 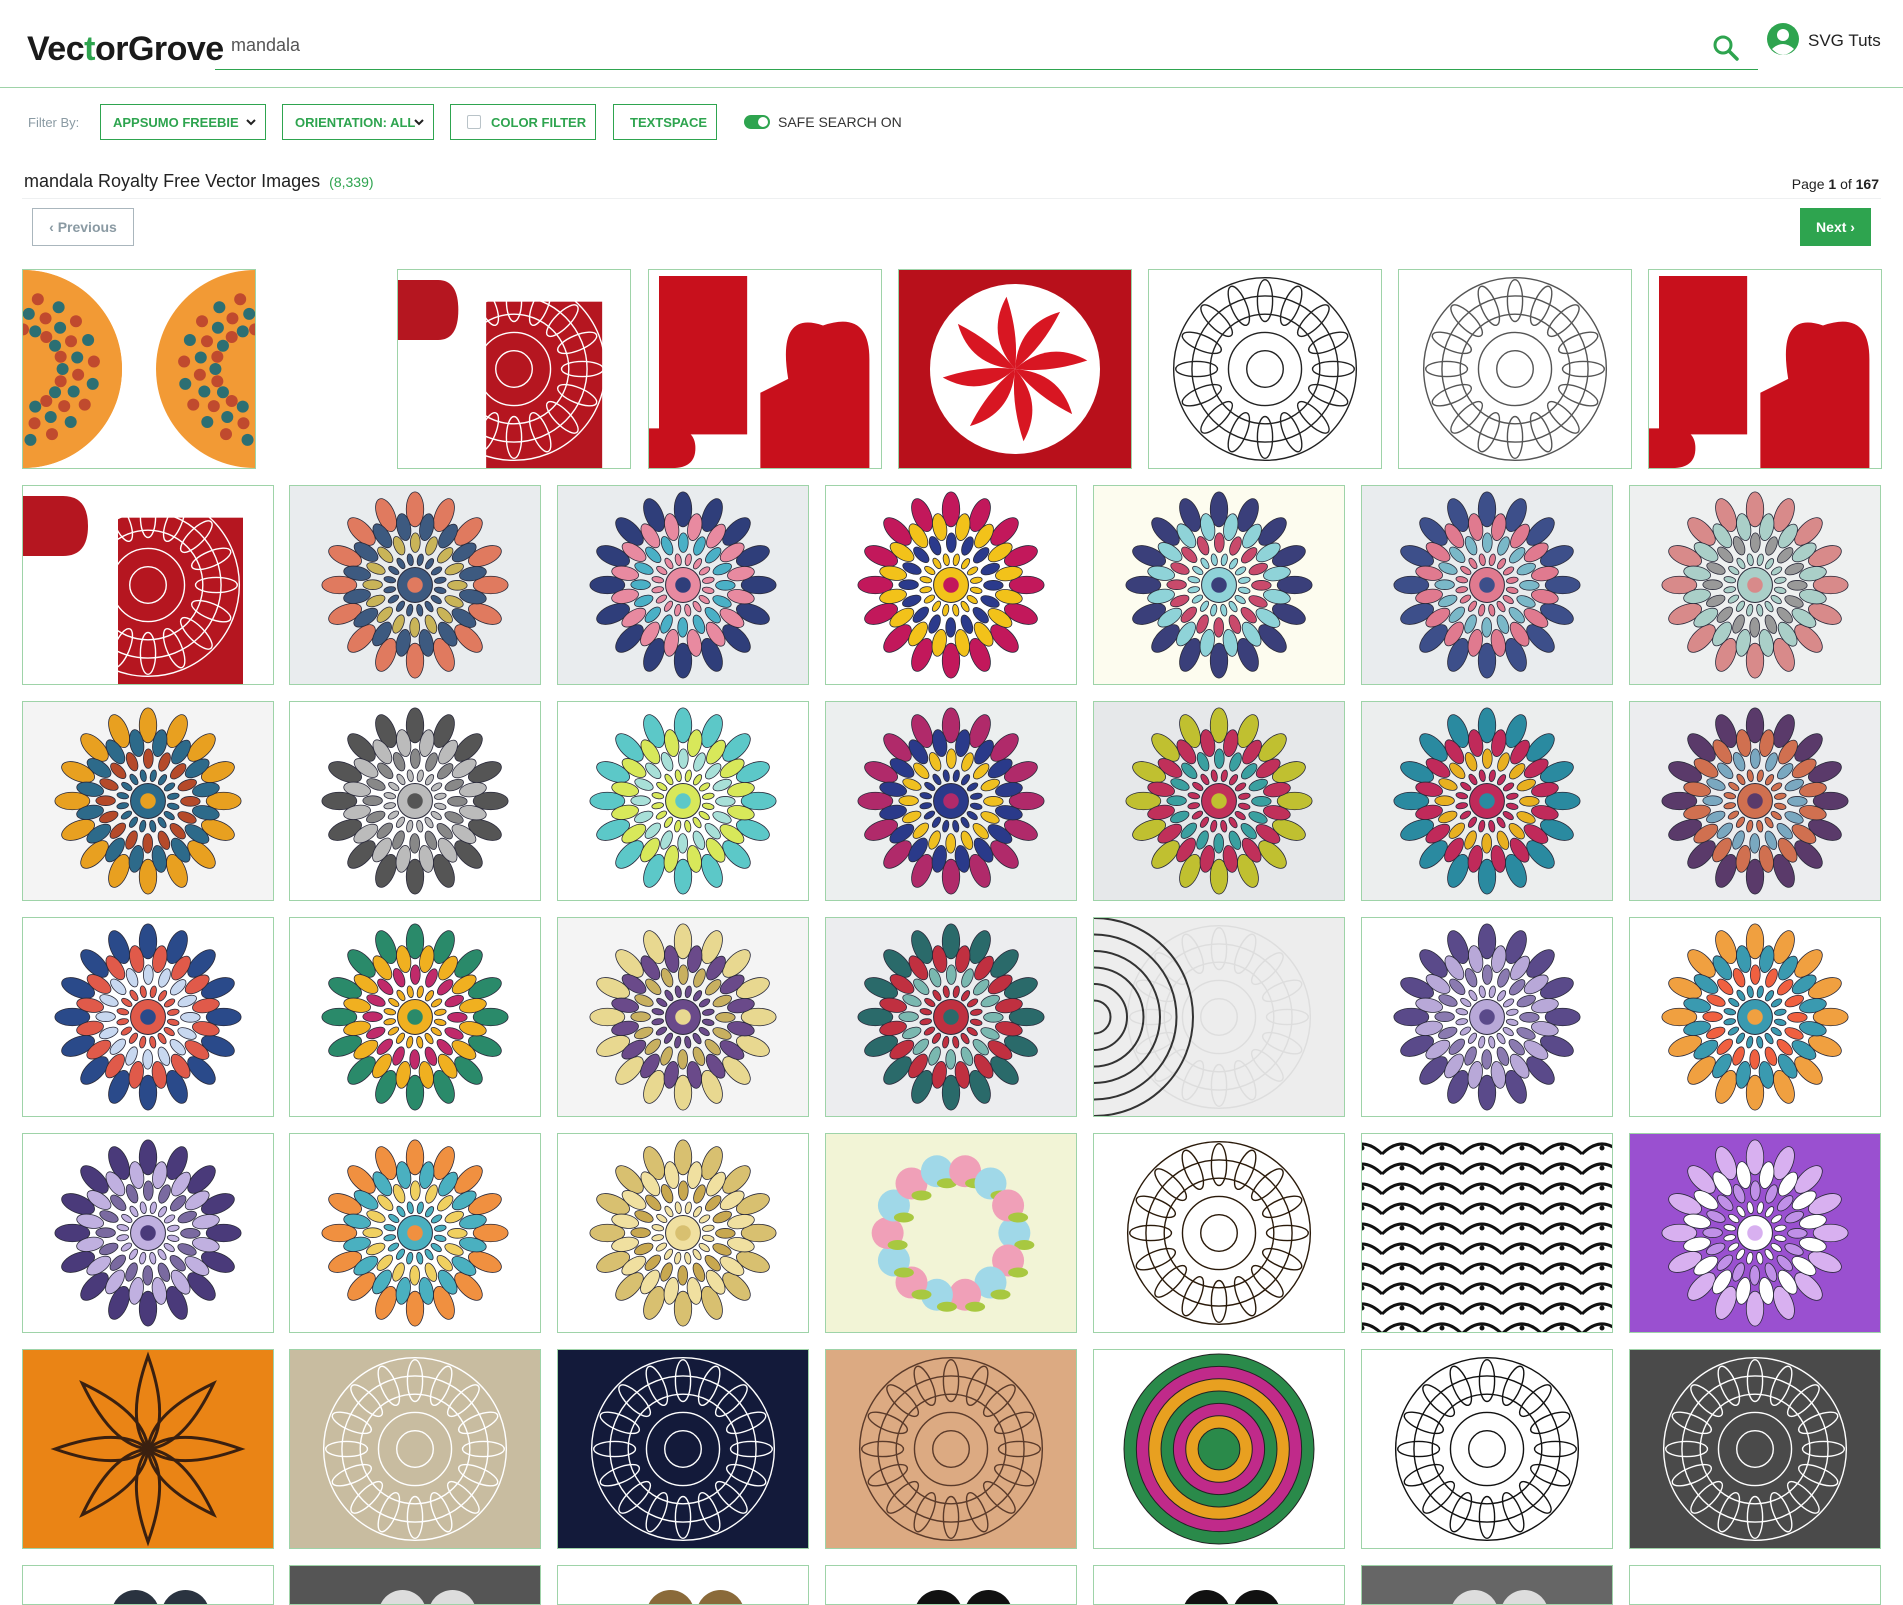 What do you see at coordinates (358, 122) in the screenshot?
I see `orientation-filter-select: ORIENTATION: ALL` at bounding box center [358, 122].